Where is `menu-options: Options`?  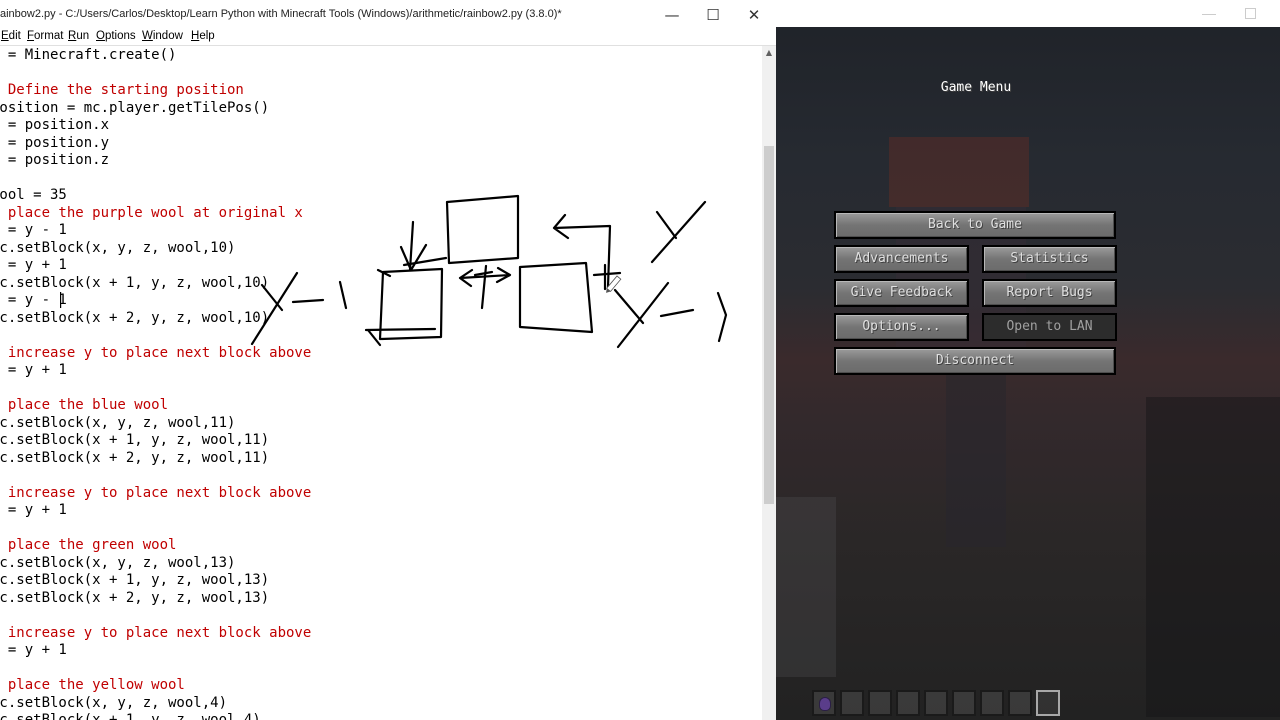
menu-options: Options is located at coordinates (116, 36).